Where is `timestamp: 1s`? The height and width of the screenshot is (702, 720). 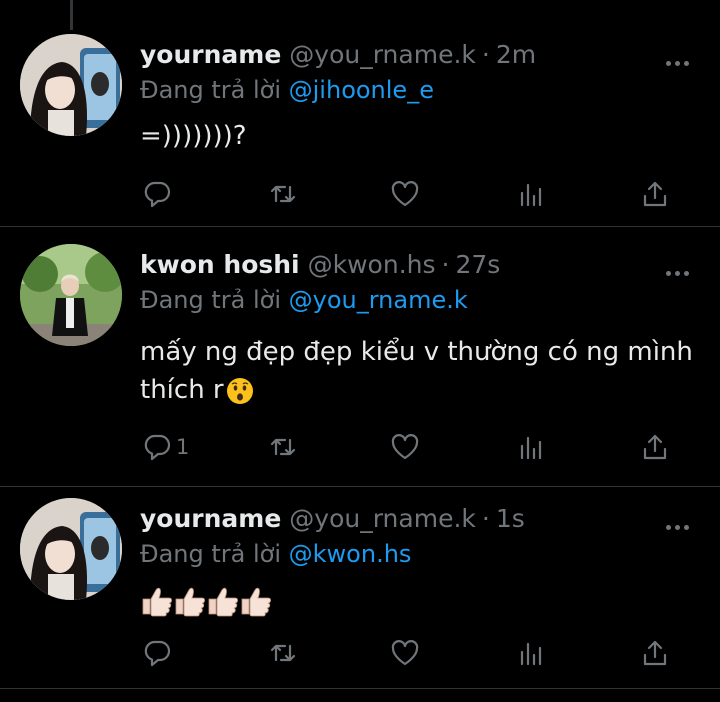 timestamp: 1s is located at coordinates (510, 518).